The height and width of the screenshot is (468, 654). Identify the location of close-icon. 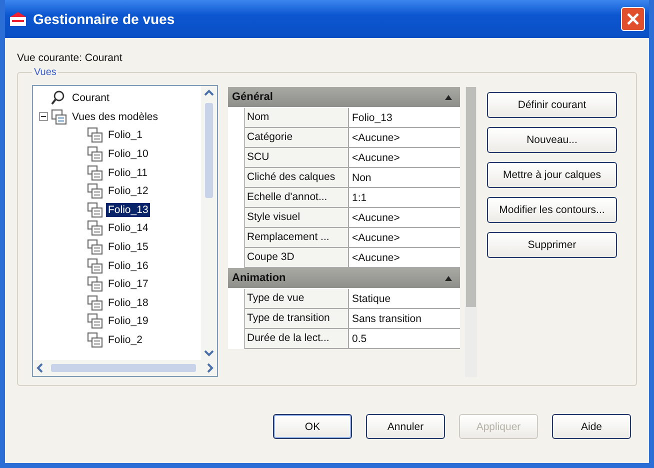
(633, 19).